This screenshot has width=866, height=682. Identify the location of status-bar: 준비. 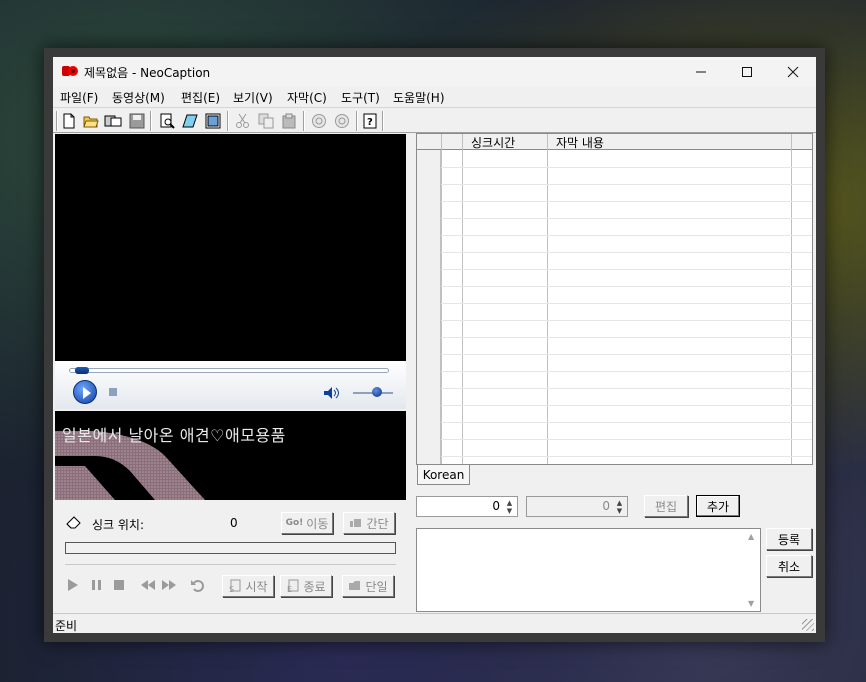
(434, 623).